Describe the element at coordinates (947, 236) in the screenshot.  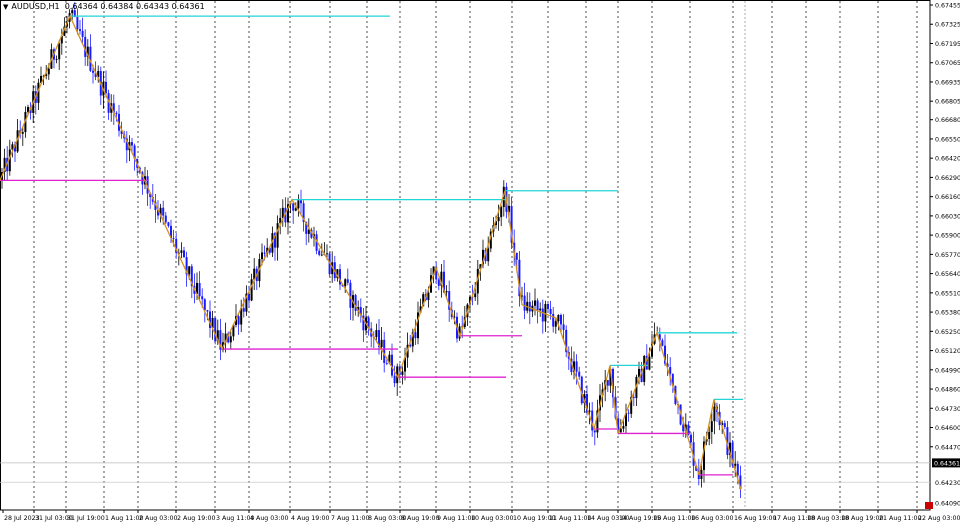
I see `price-tick-label: 0.65900` at that location.